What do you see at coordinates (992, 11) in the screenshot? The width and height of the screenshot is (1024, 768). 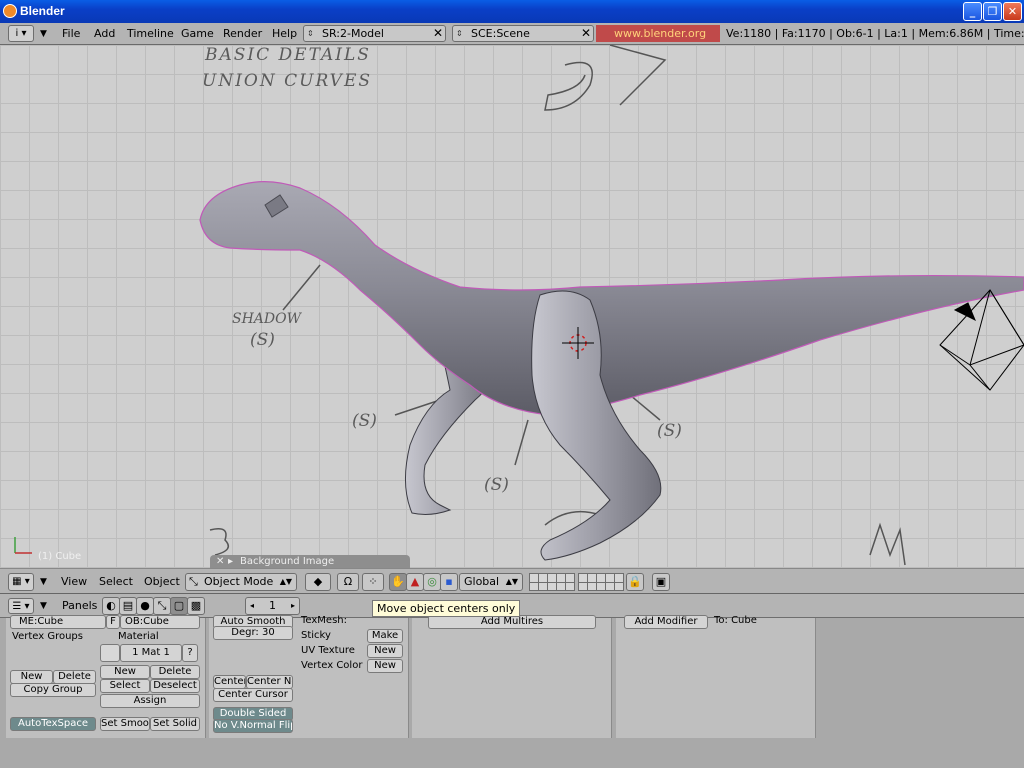 I see `maximize-button: ❐` at bounding box center [992, 11].